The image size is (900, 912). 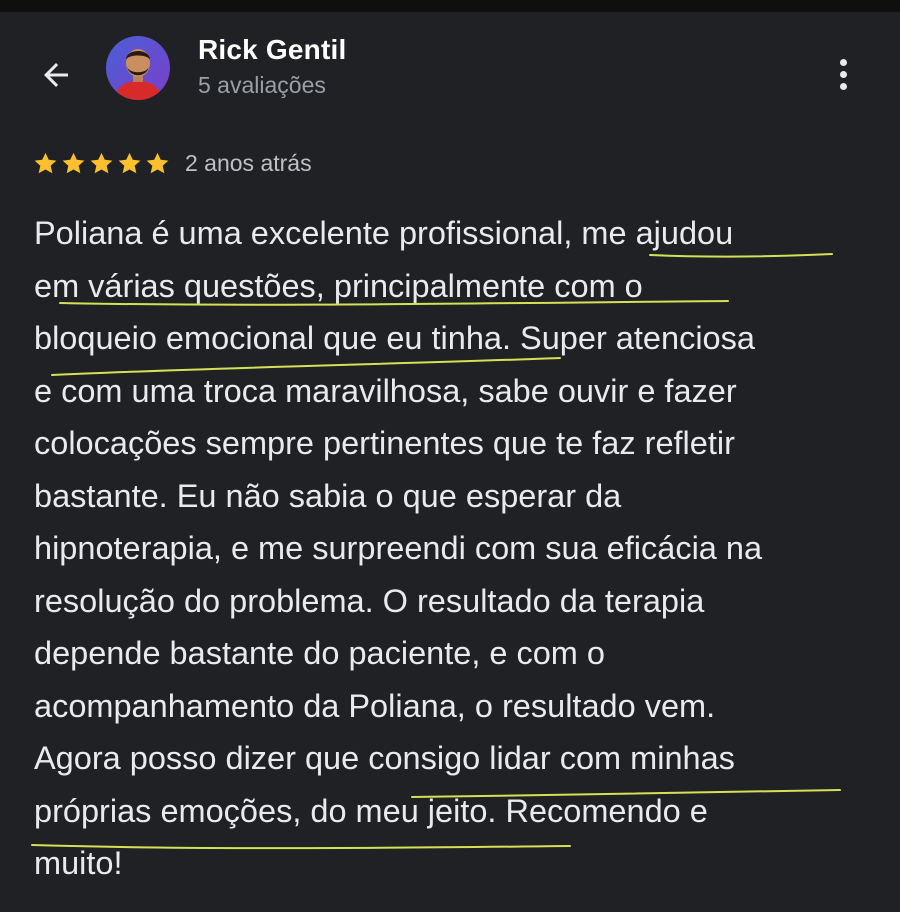 I want to click on review-time: 2 anos atrás, so click(x=248, y=162).